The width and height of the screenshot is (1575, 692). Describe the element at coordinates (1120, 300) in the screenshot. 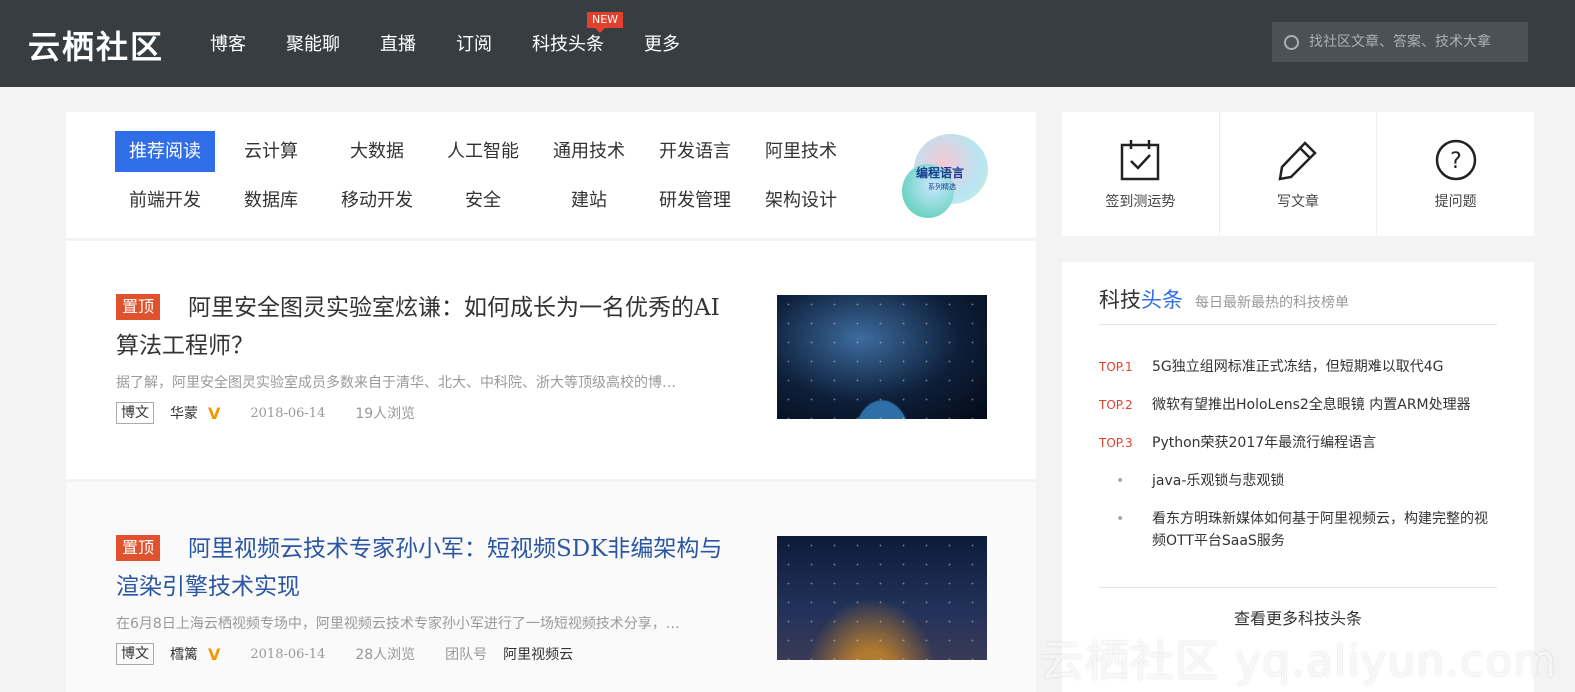

I see `headlines-title-part1: 科技` at that location.